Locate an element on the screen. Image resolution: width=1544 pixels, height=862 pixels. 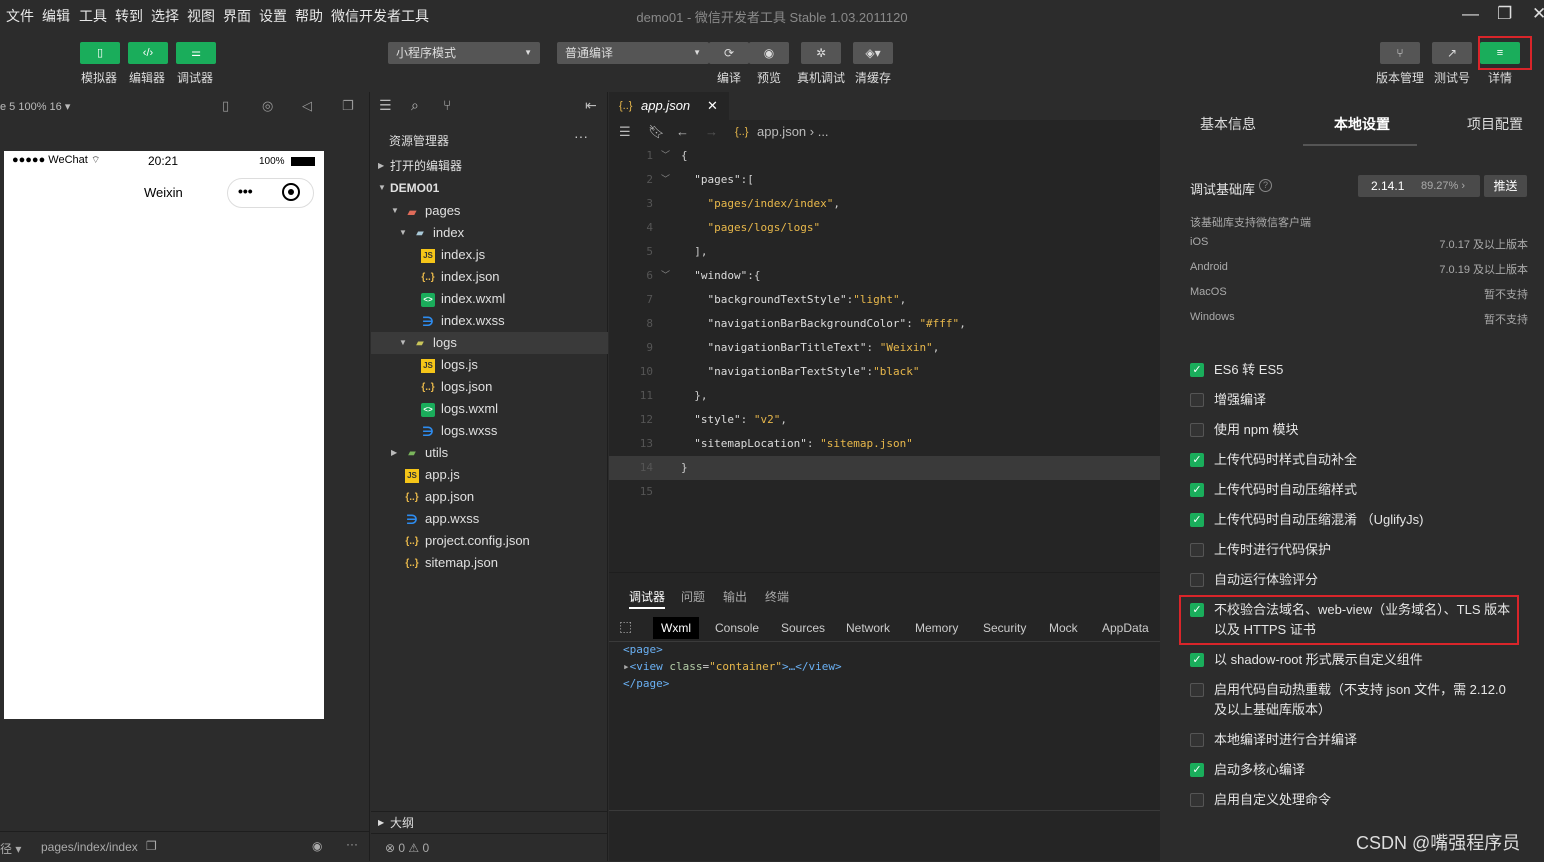
tab-project-config: 项目配置 is located at coordinates (1495, 124).